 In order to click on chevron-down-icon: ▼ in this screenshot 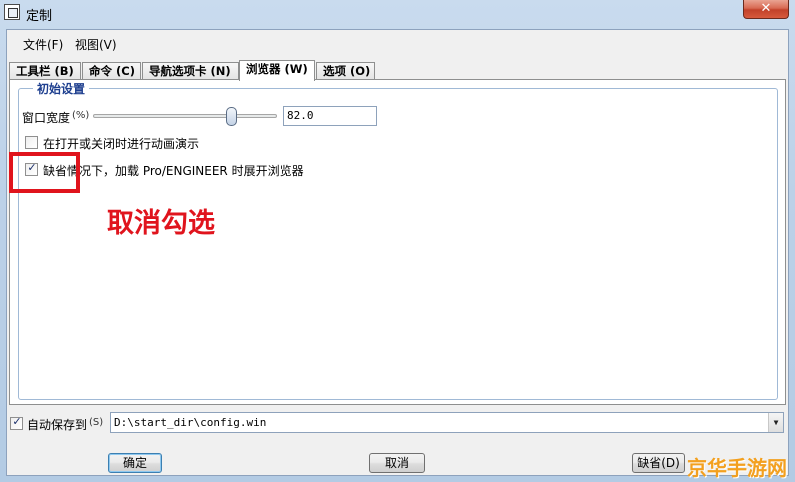, I will do `click(775, 422)`.